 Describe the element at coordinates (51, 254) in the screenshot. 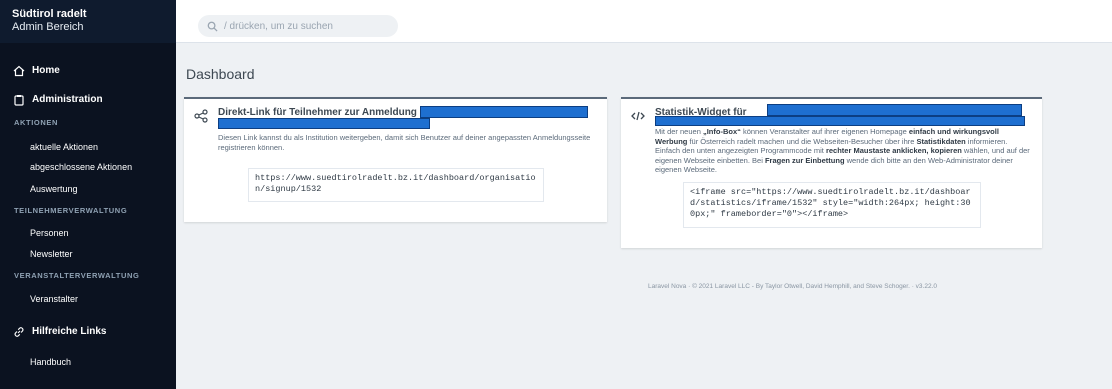

I see `nav-newsletter: Newsletter` at that location.